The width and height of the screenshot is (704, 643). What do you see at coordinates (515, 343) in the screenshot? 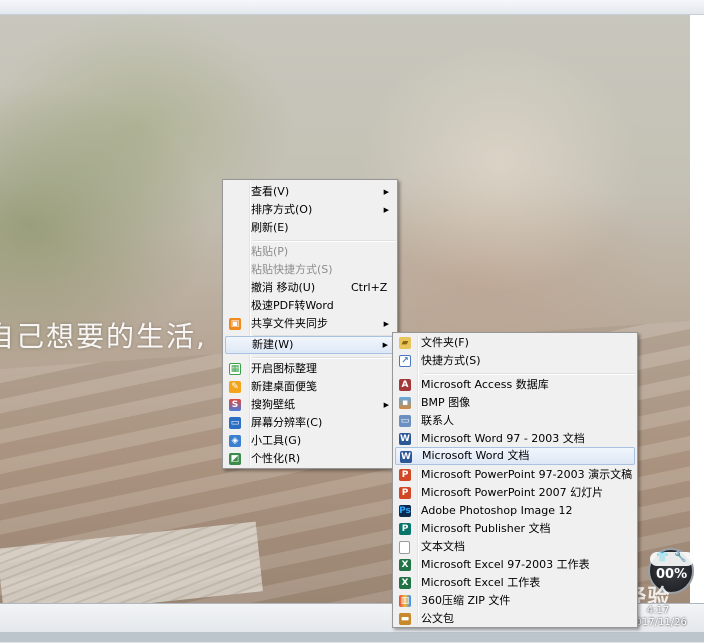
I see `new-folder: ▰ 文件夹(F)` at bounding box center [515, 343].